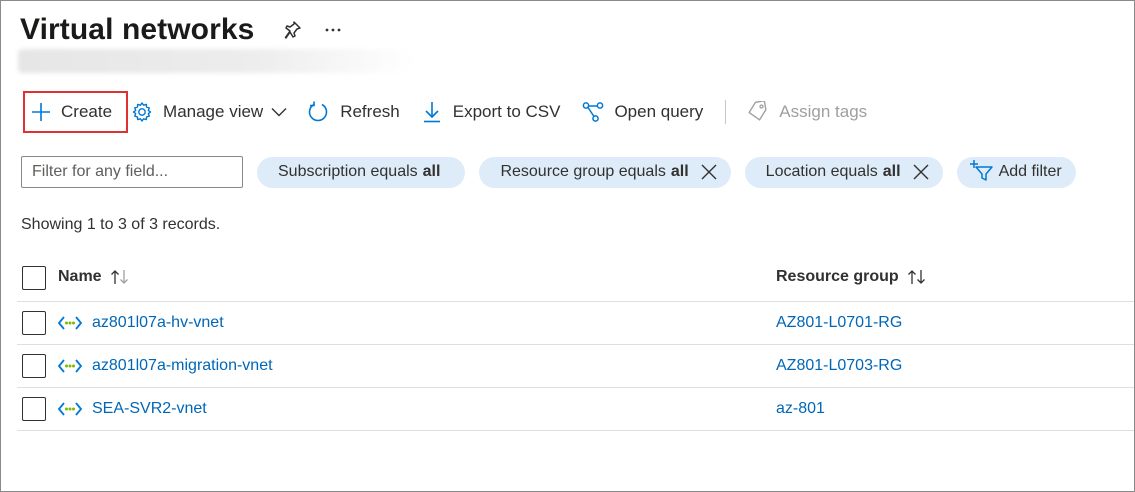  Describe the element at coordinates (333, 30) in the screenshot. I see `more-icon` at that location.